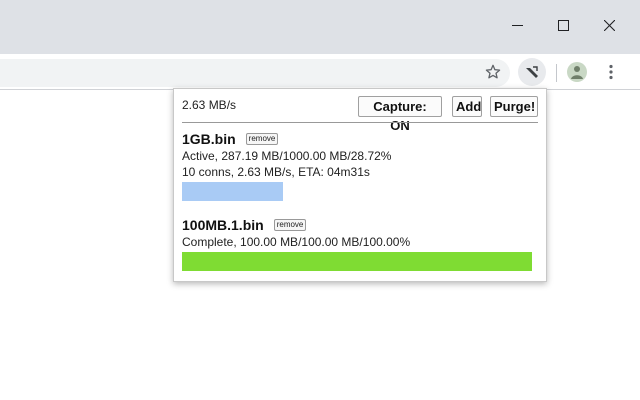  Describe the element at coordinates (493, 72) in the screenshot. I see `star-icon` at that location.